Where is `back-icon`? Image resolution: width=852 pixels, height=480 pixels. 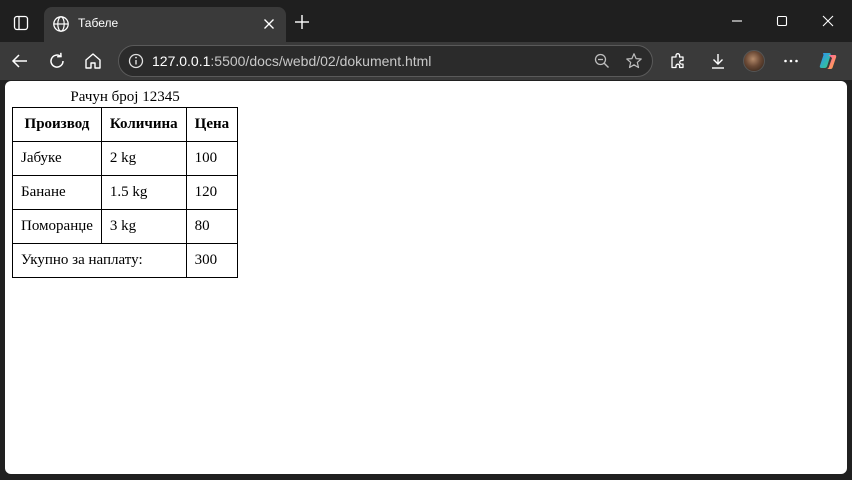
back-icon is located at coordinates (20, 61).